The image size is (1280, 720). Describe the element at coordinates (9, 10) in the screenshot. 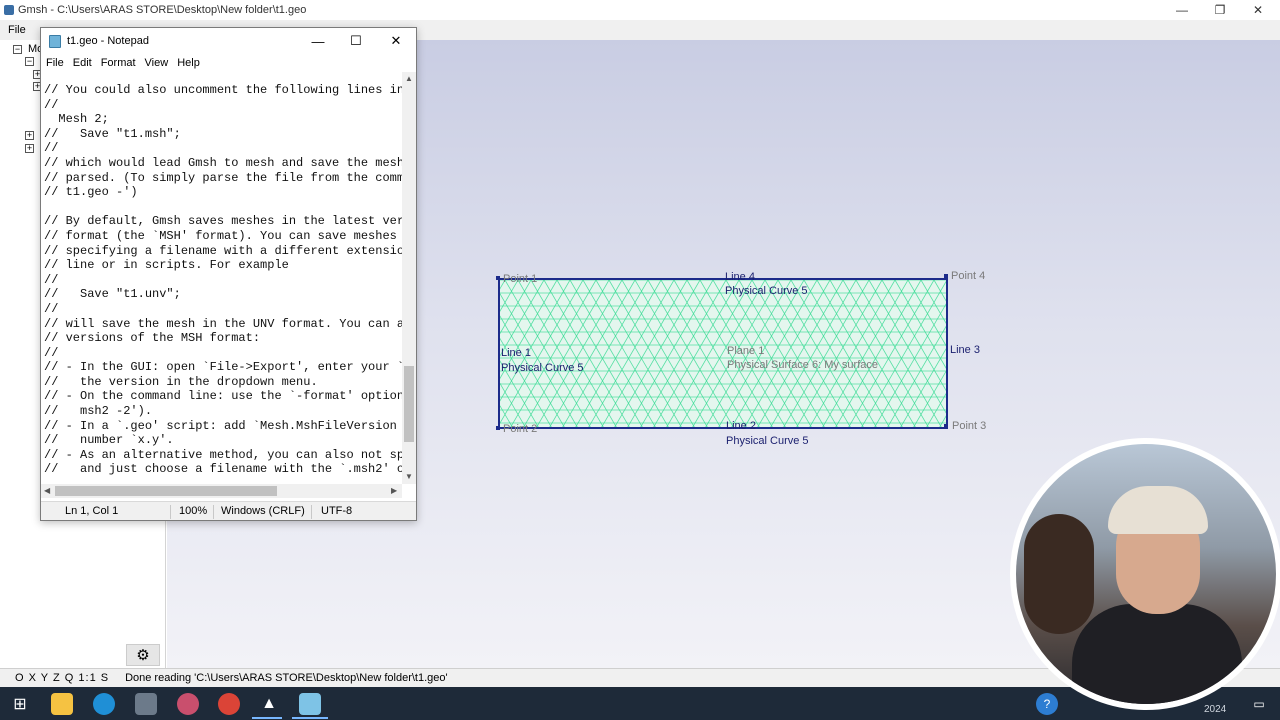

I see `gmsh-app-icon` at that location.